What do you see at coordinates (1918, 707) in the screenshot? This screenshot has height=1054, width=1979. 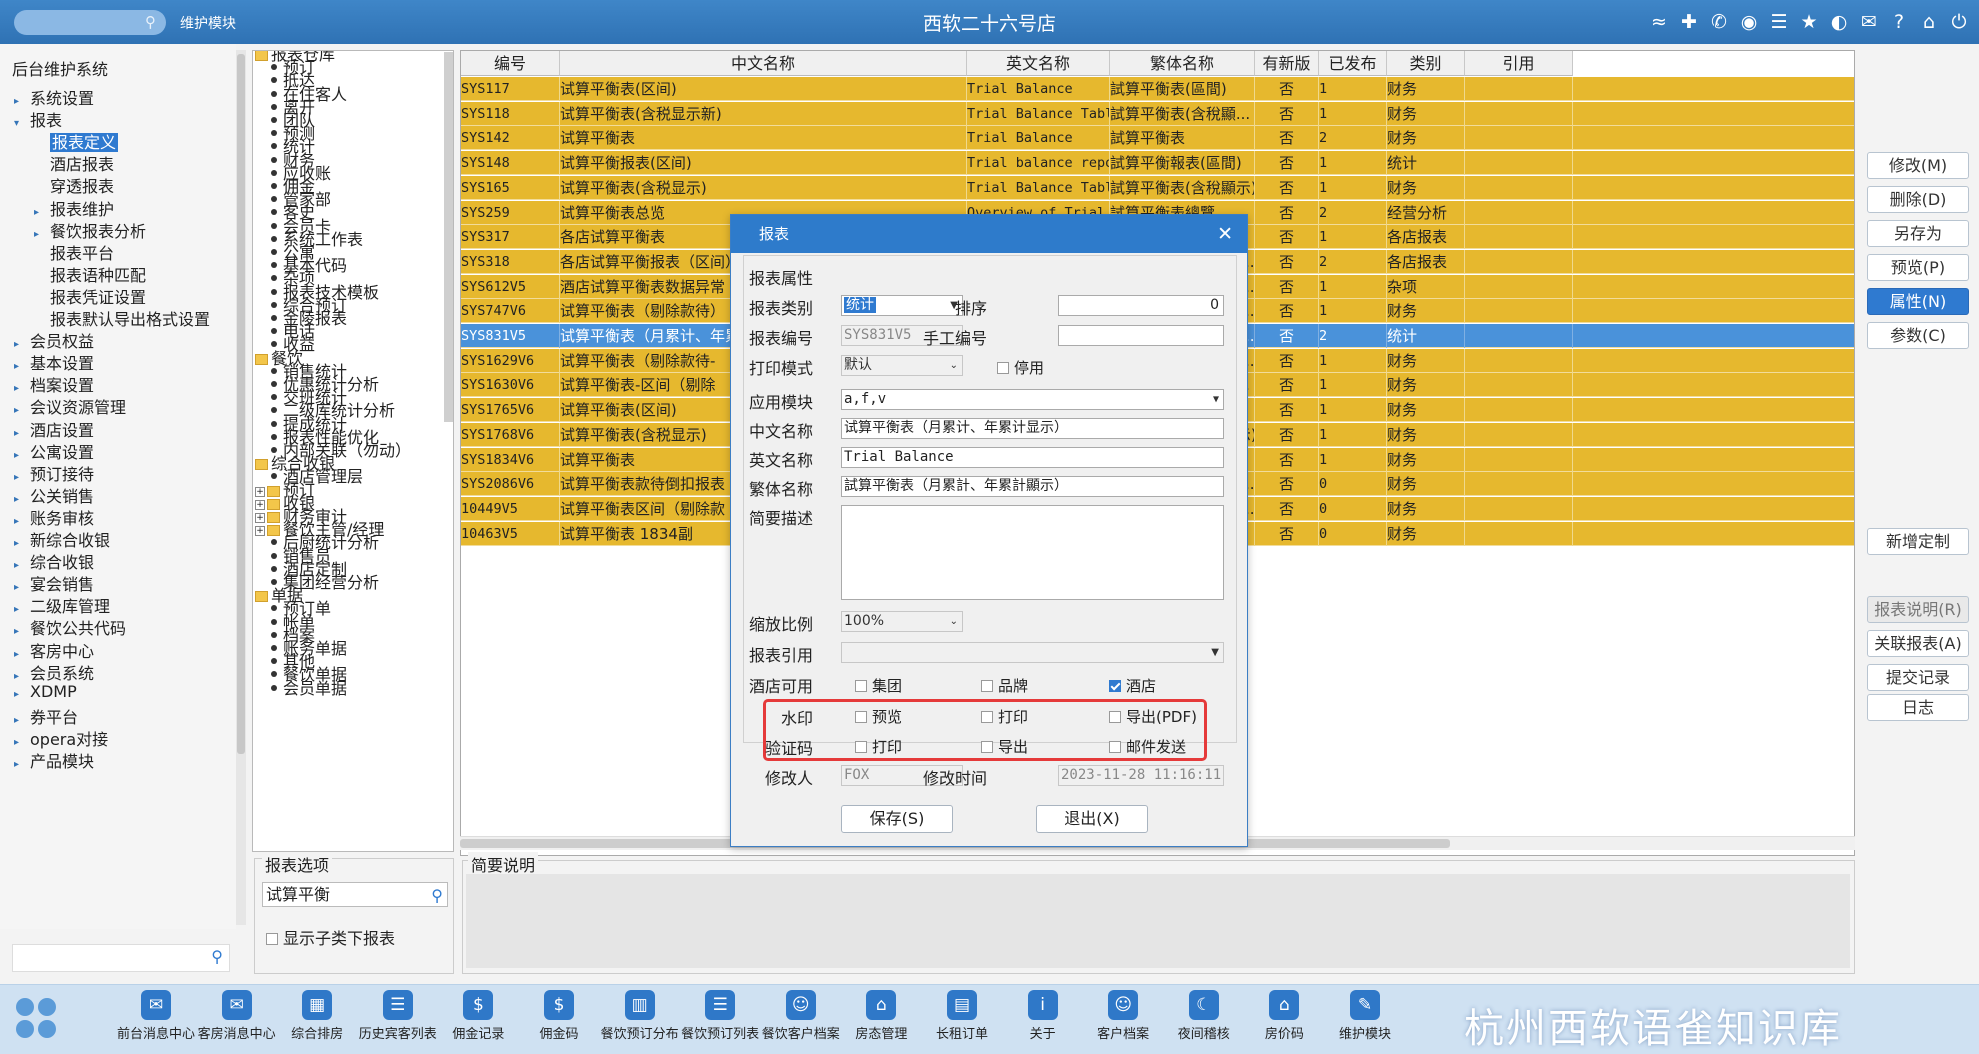 I see `action-button: 日志` at bounding box center [1918, 707].